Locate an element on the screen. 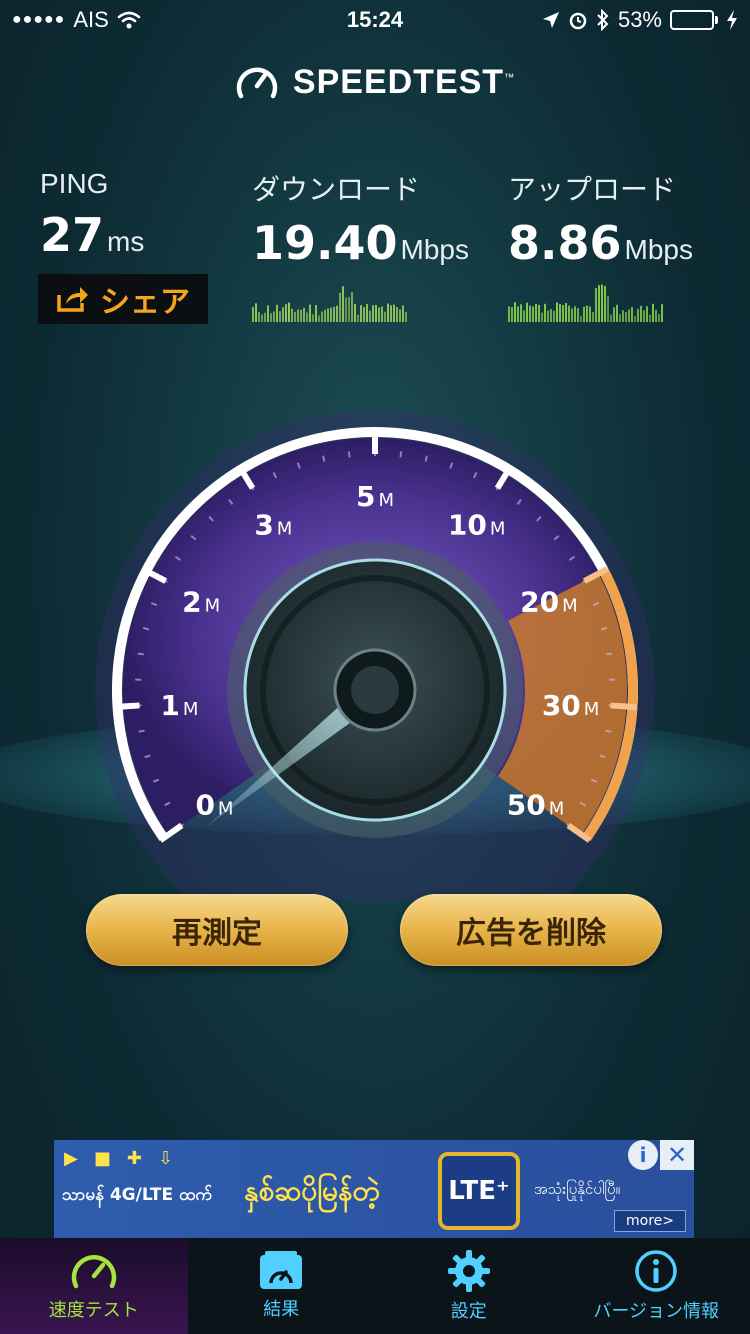 This screenshot has height=1334, width=750. tab-label: バージョン情報 is located at coordinates (656, 1311).